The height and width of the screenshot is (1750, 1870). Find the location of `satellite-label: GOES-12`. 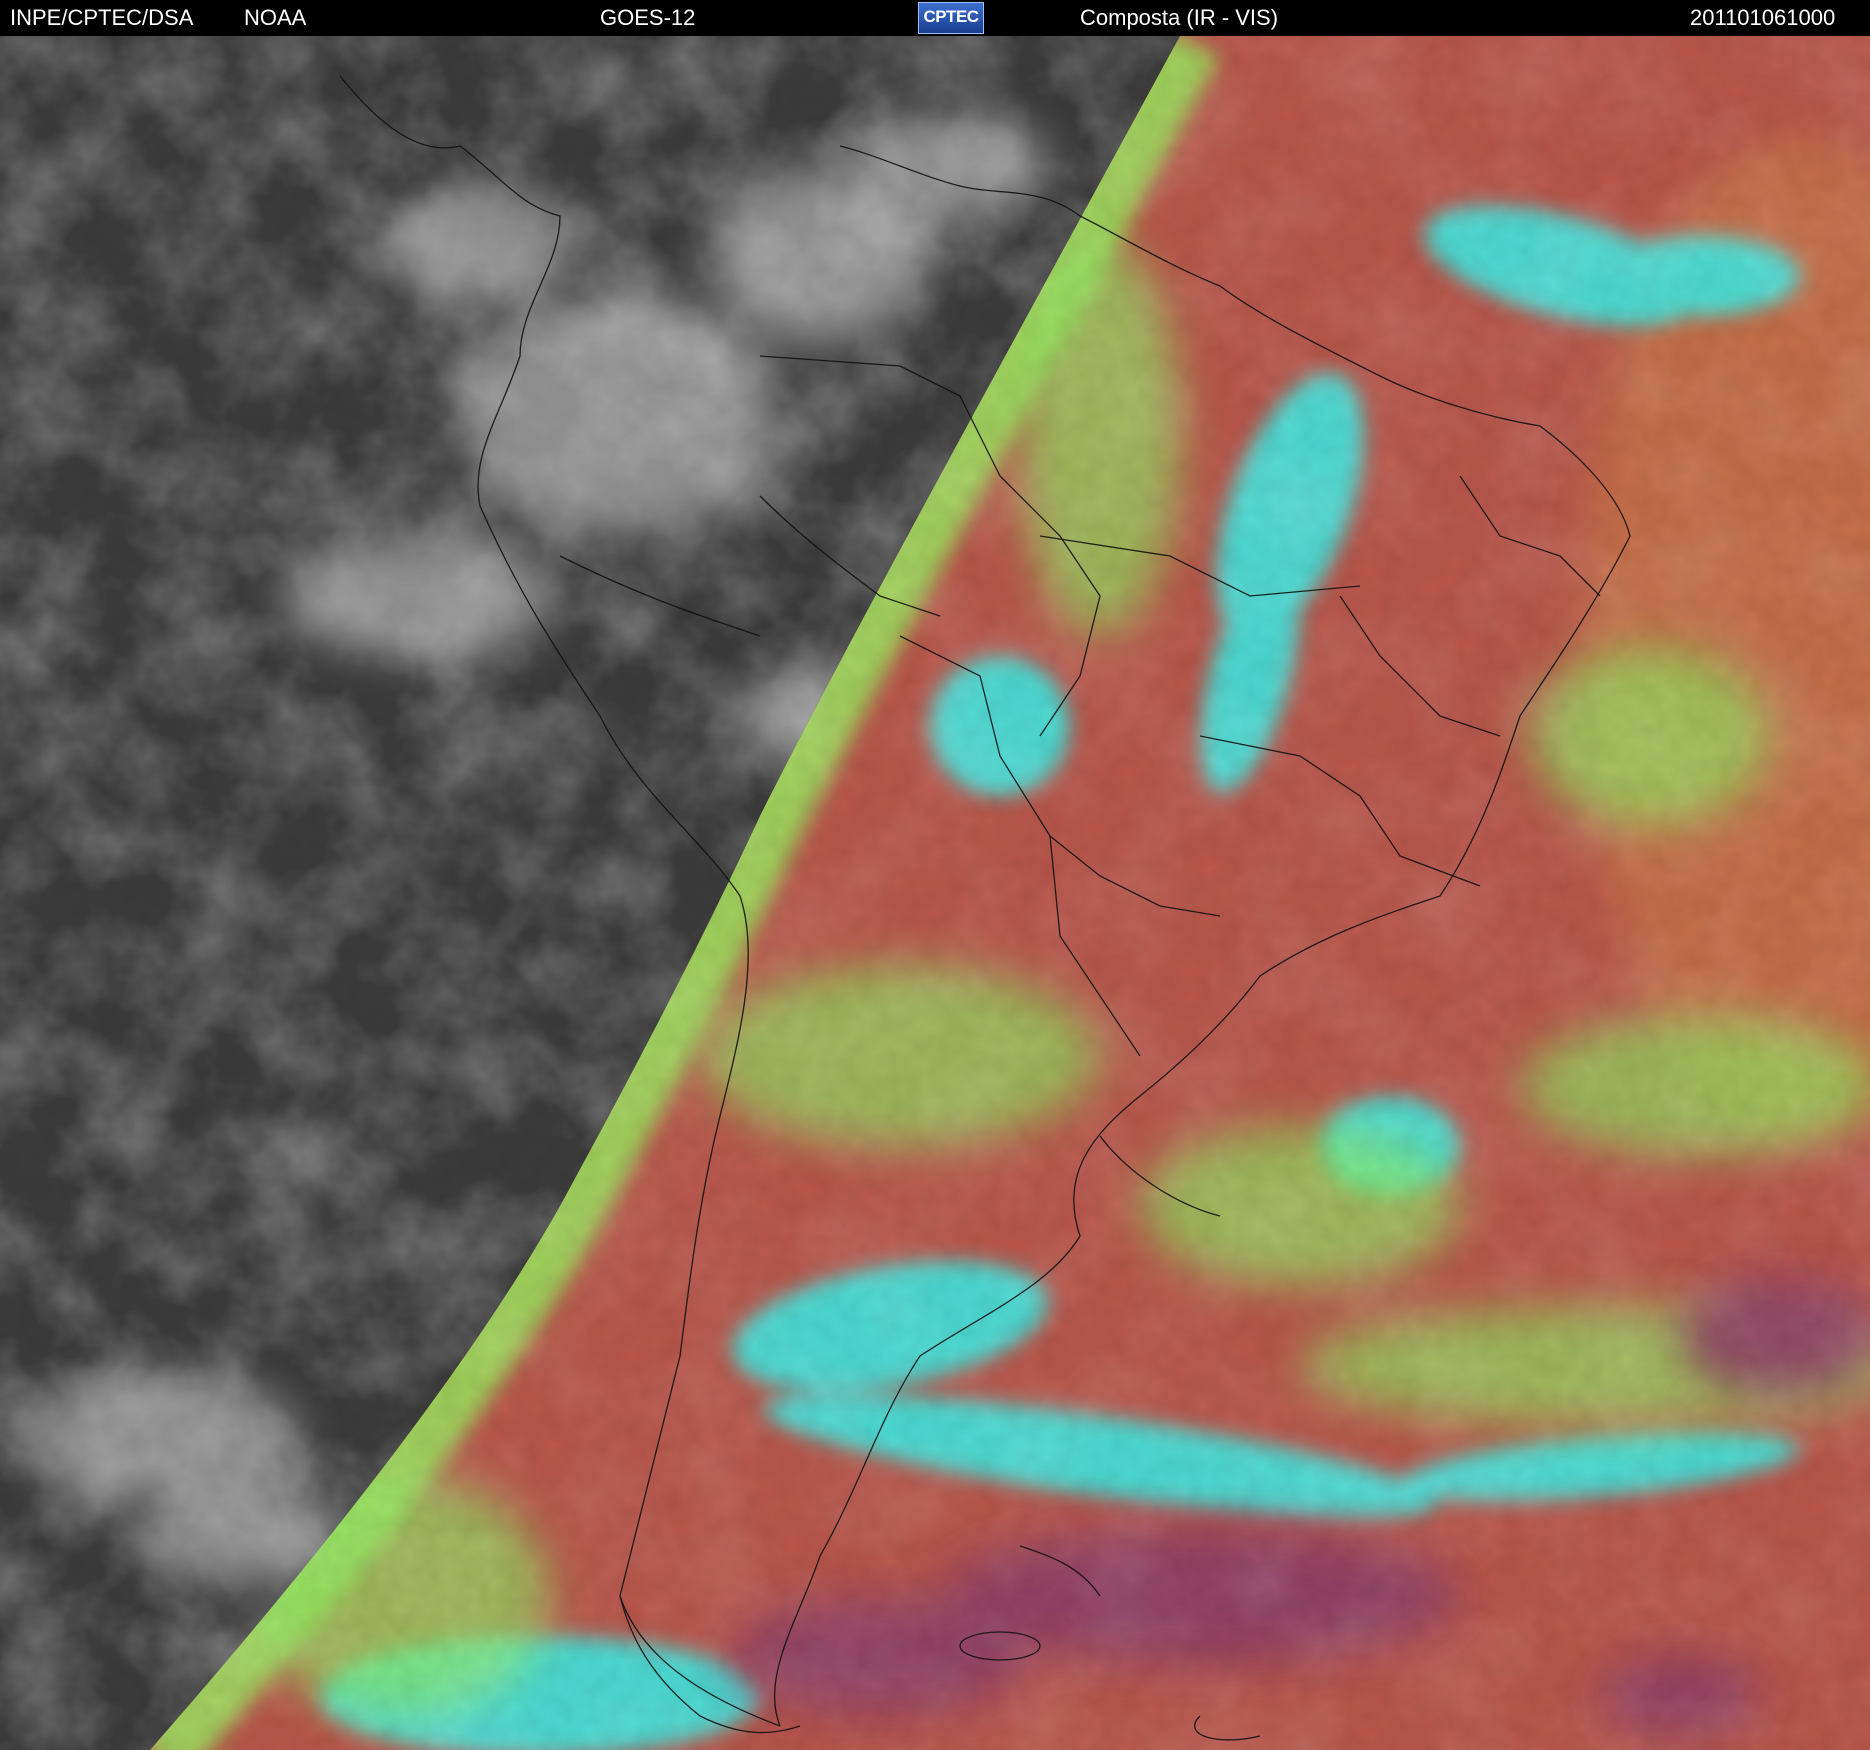

satellite-label: GOES-12 is located at coordinates (648, 17).